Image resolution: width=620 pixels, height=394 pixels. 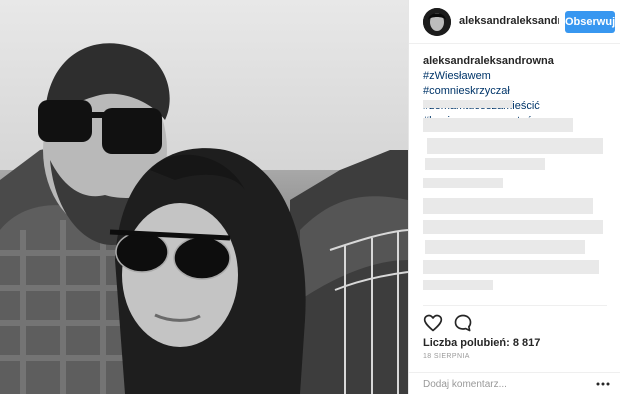 I want to click on comment-bubble-icon, so click(x=463, y=323).